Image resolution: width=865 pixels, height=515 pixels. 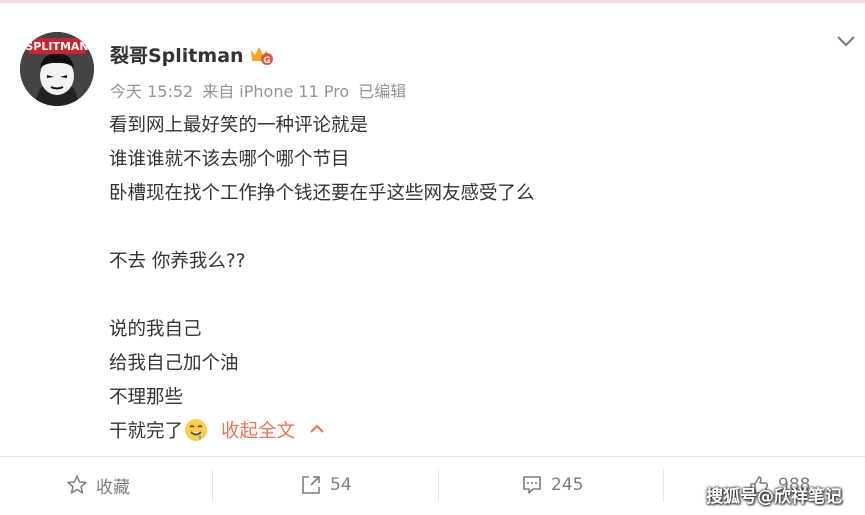 What do you see at coordinates (146, 397) in the screenshot?
I see `post-line: 不理那些` at bounding box center [146, 397].